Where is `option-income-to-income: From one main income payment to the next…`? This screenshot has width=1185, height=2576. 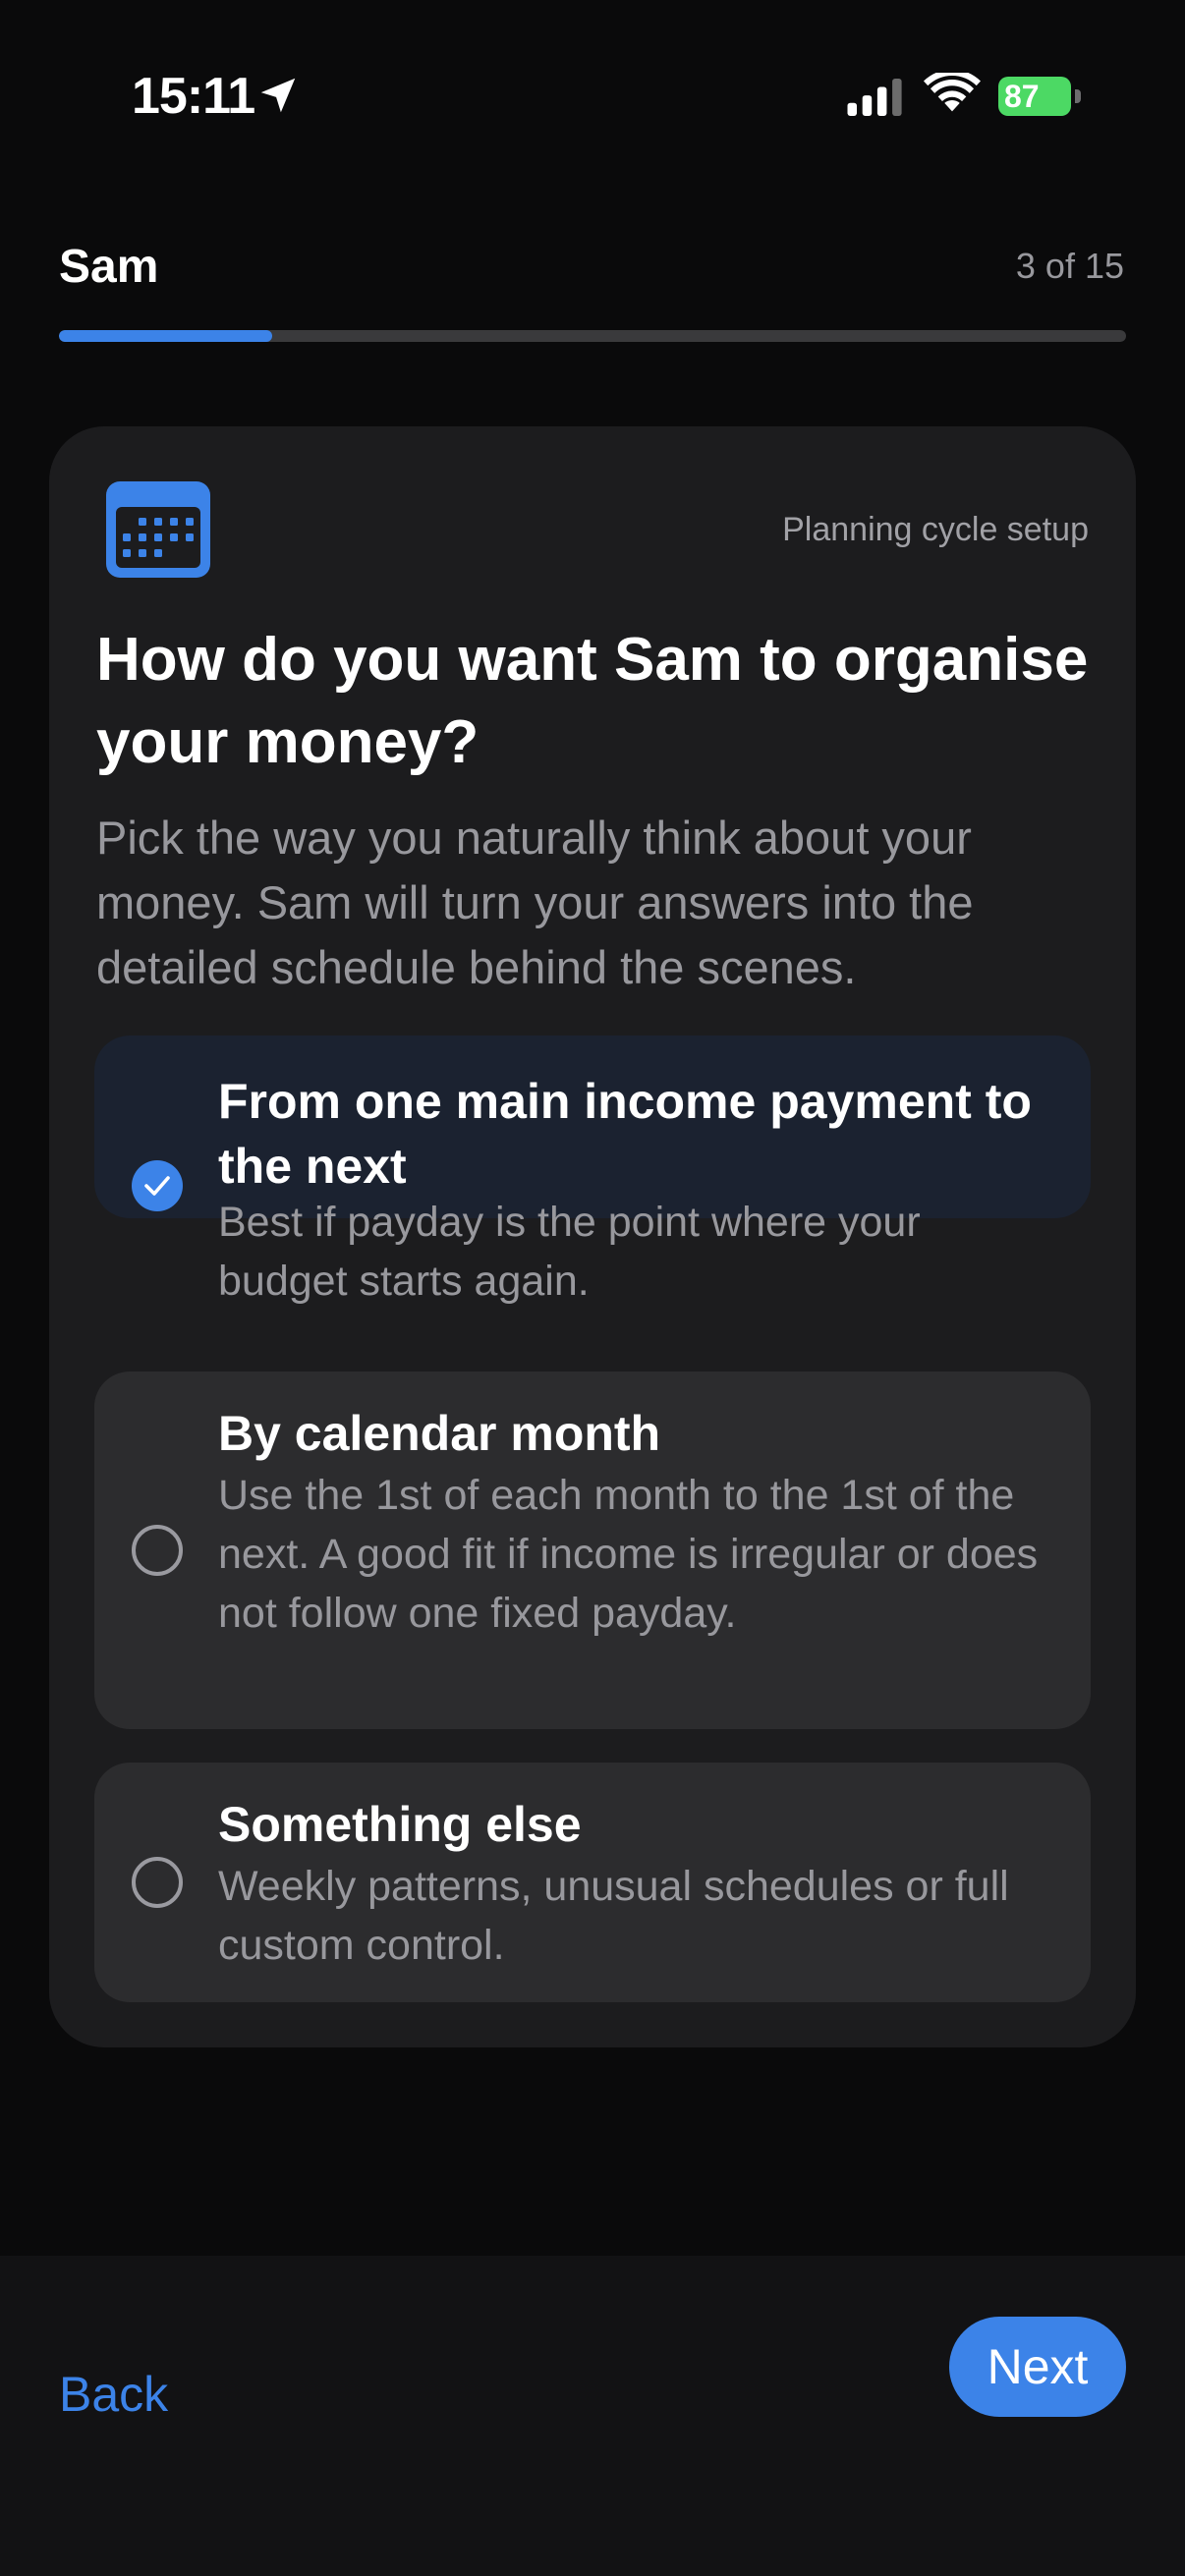 option-income-to-income: From one main income payment to the next… is located at coordinates (592, 1170).